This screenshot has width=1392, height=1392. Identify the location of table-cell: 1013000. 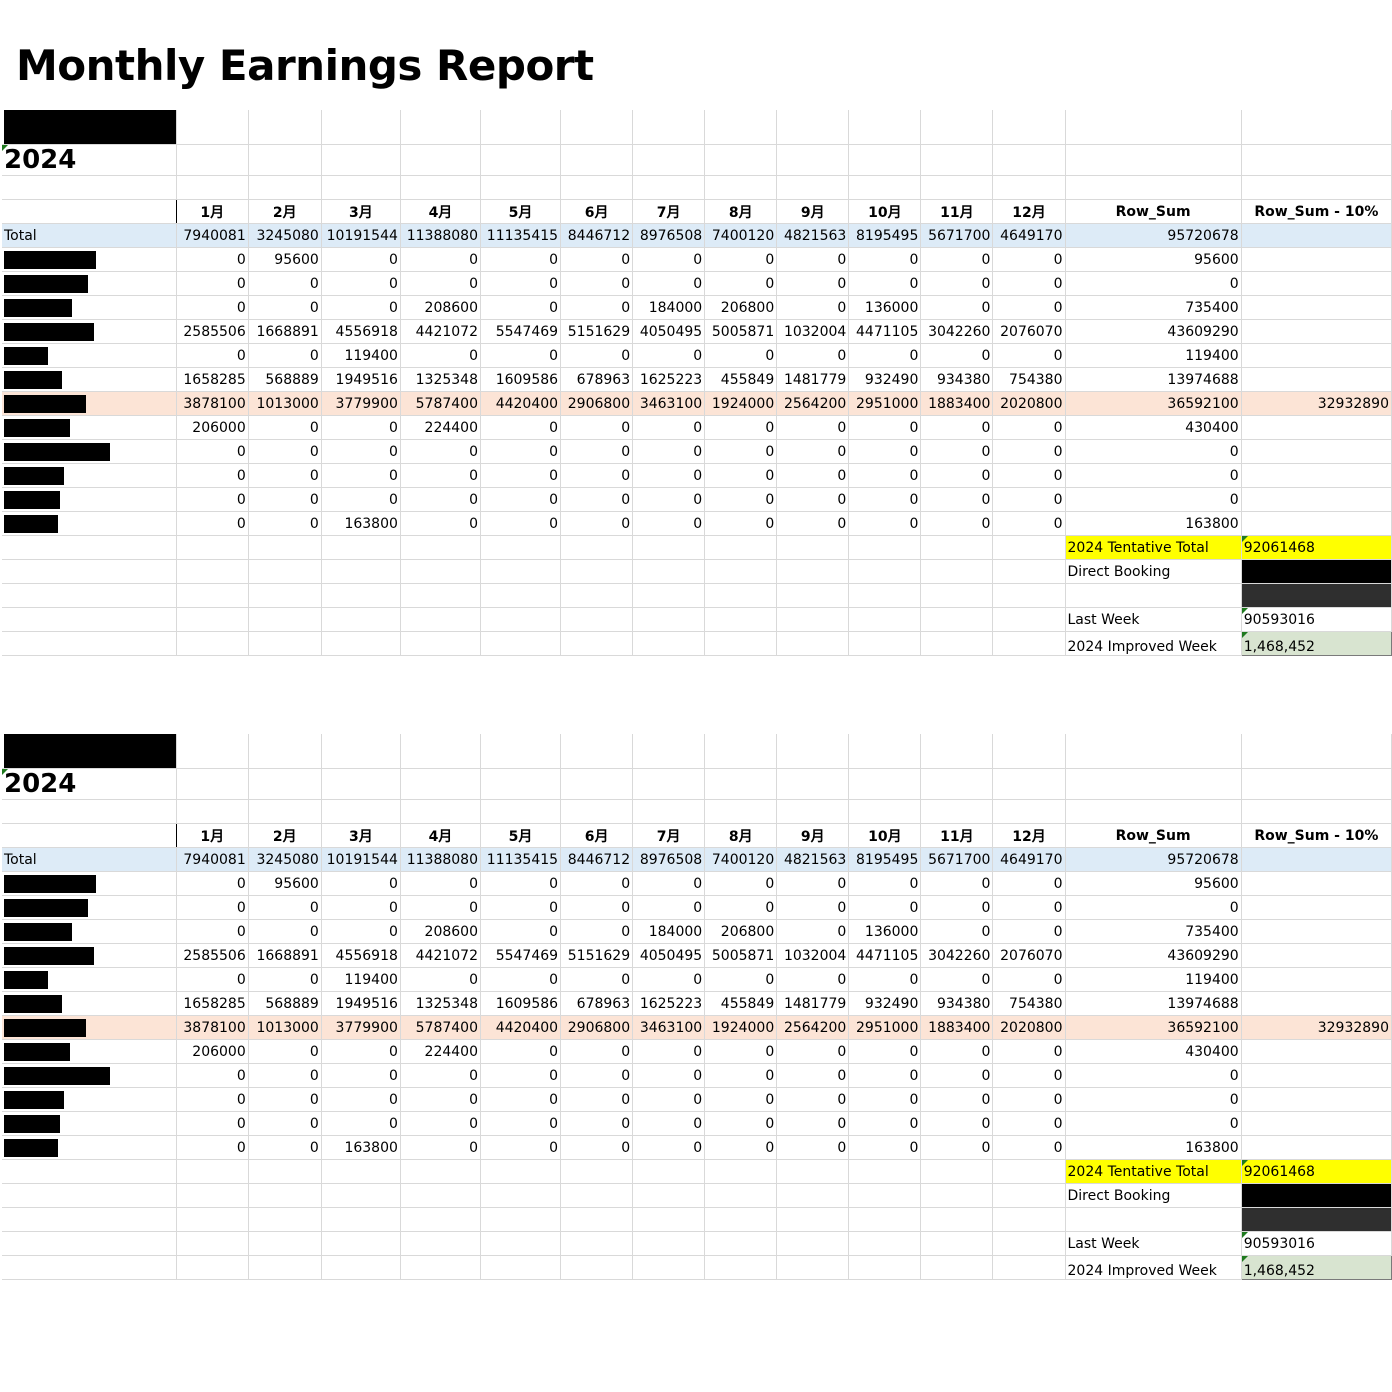
(285, 1027).